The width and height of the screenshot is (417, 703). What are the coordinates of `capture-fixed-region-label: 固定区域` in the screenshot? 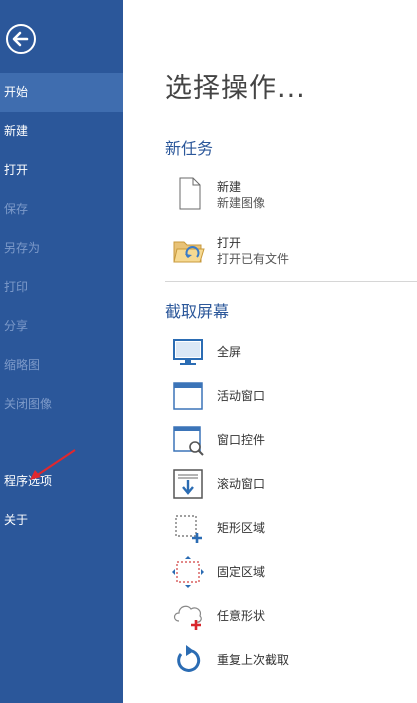 It's located at (241, 572).